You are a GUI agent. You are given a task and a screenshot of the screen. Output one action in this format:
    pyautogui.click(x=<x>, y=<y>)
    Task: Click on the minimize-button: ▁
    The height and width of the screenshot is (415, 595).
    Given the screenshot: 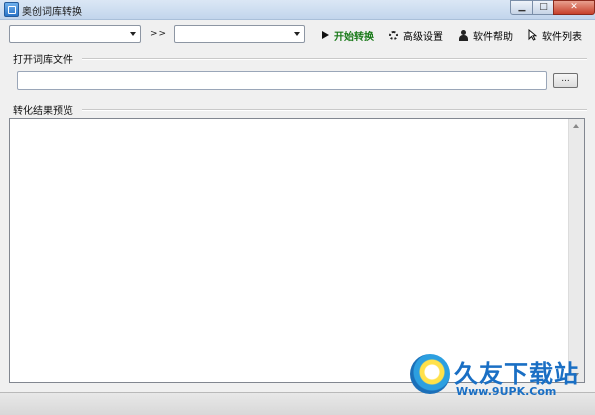 What is the action you would take?
    pyautogui.click(x=522, y=7)
    